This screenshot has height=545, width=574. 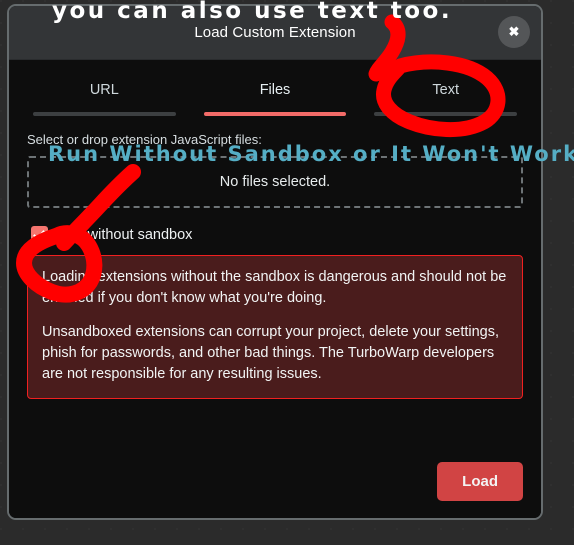 I want to click on tab-text-underline, so click(x=446, y=114).